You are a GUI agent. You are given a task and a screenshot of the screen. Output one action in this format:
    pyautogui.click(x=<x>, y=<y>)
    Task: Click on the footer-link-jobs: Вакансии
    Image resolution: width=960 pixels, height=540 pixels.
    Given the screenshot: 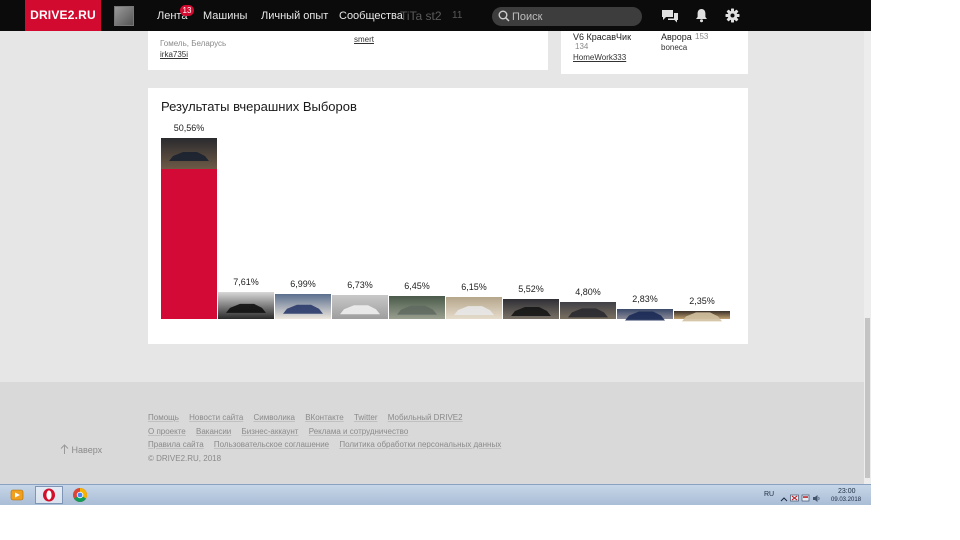 What is the action you would take?
    pyautogui.click(x=213, y=431)
    